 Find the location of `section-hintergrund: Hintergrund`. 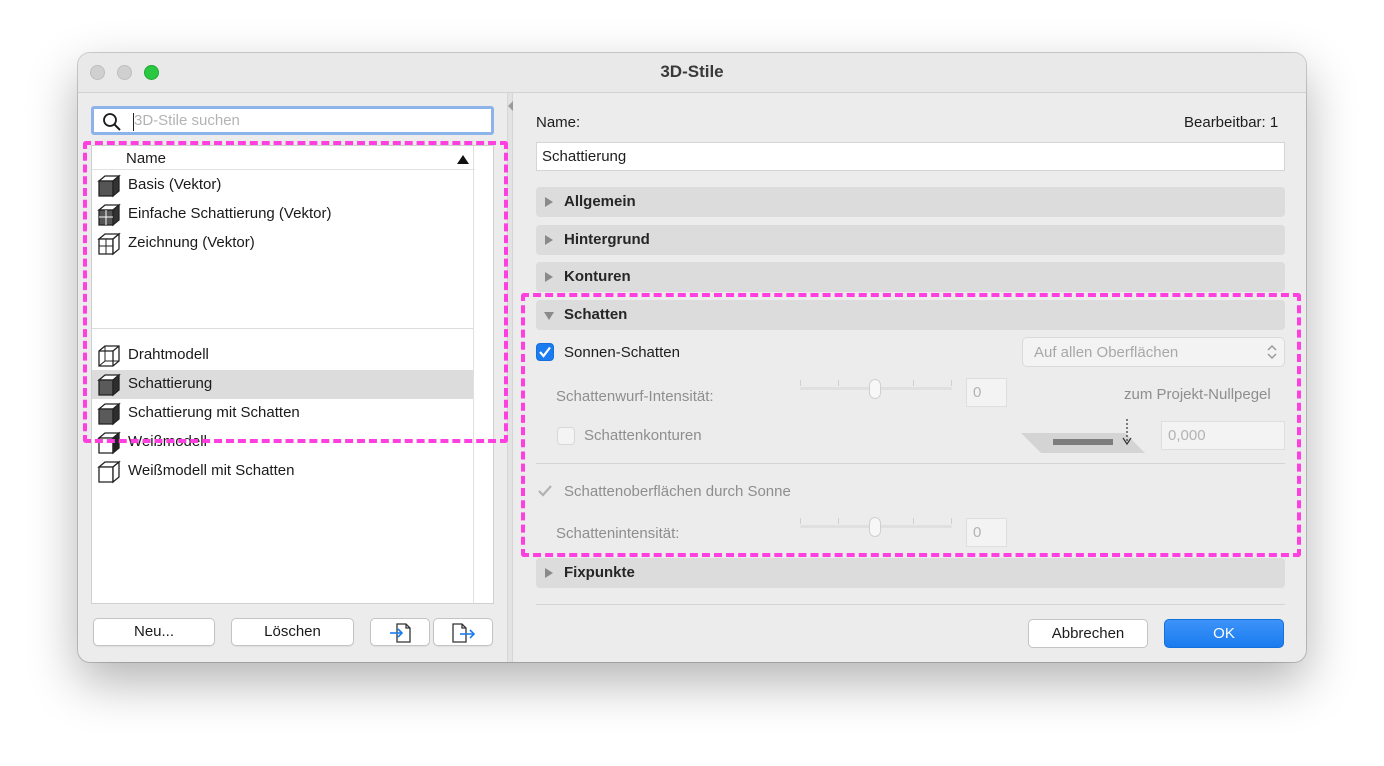

section-hintergrund: Hintergrund is located at coordinates (910, 240).